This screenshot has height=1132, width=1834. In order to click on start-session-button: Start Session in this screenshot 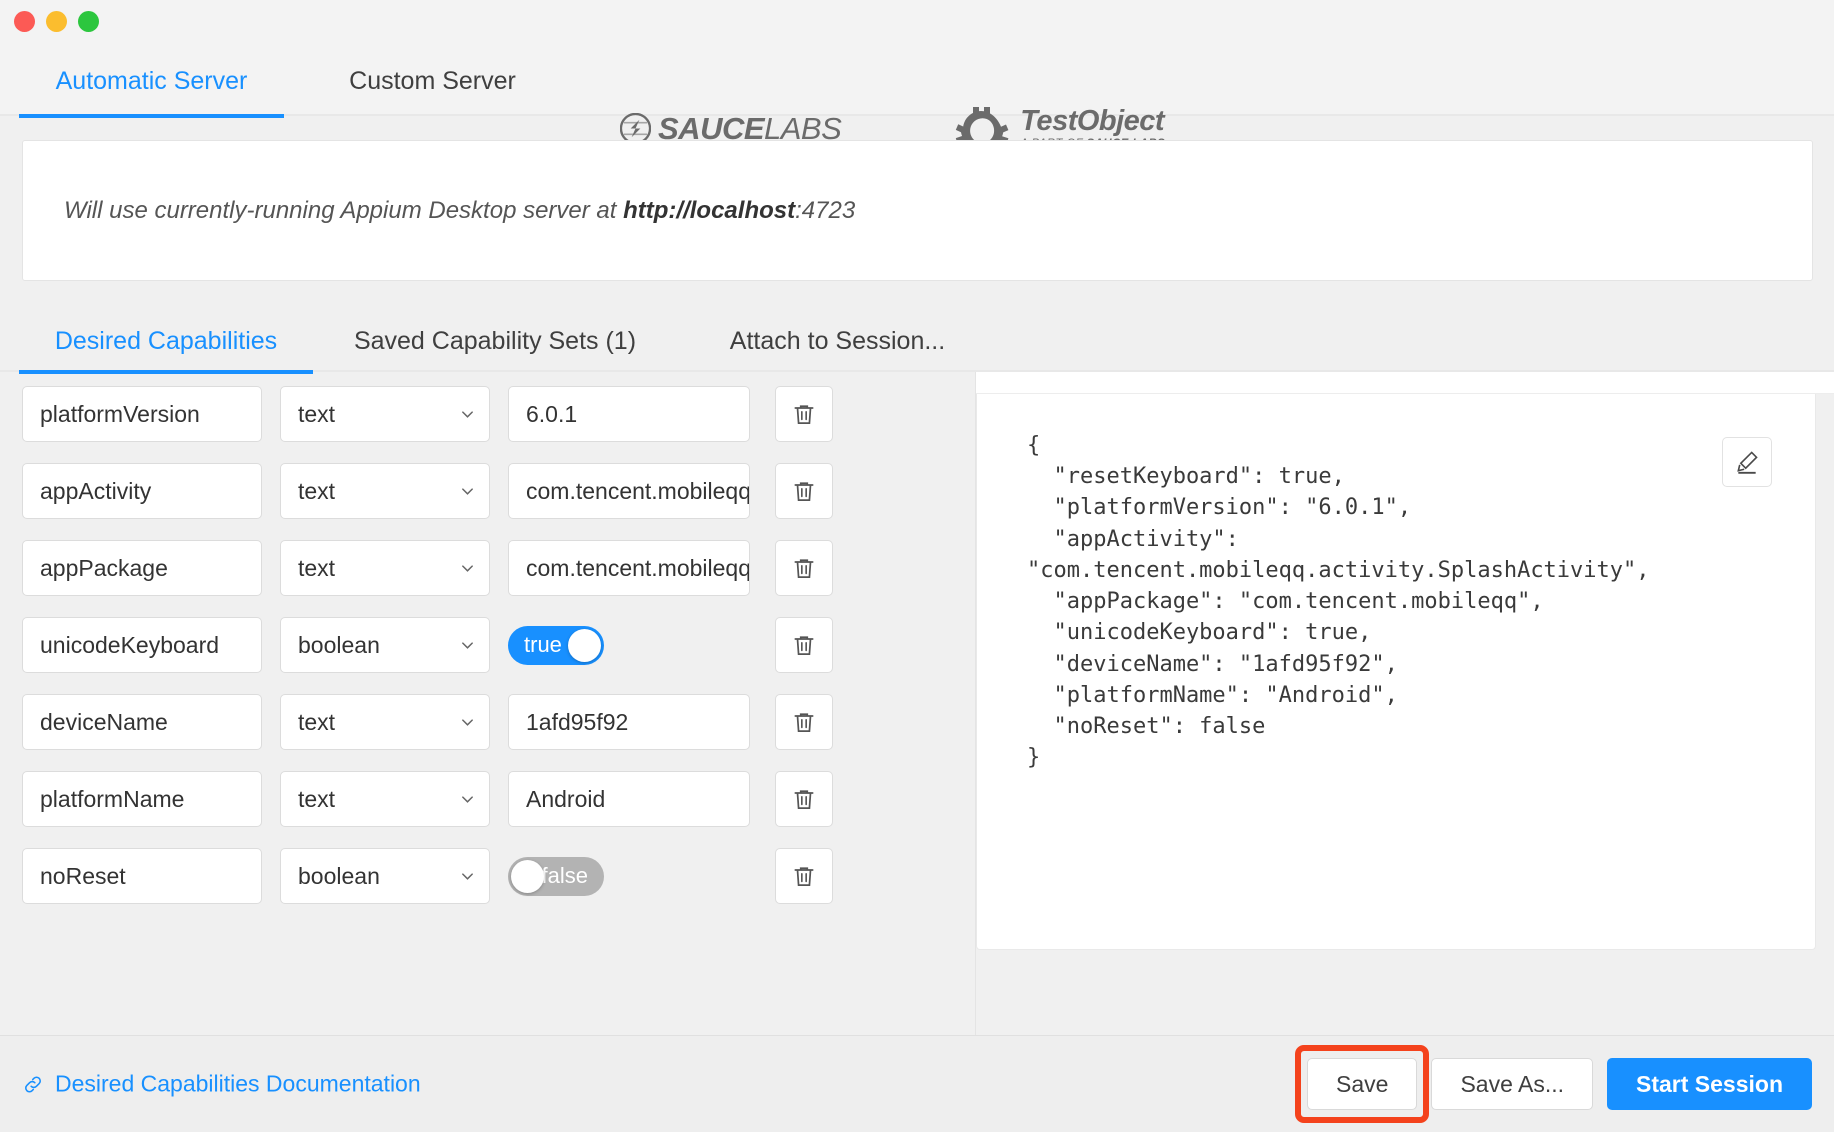, I will do `click(1709, 1084)`.